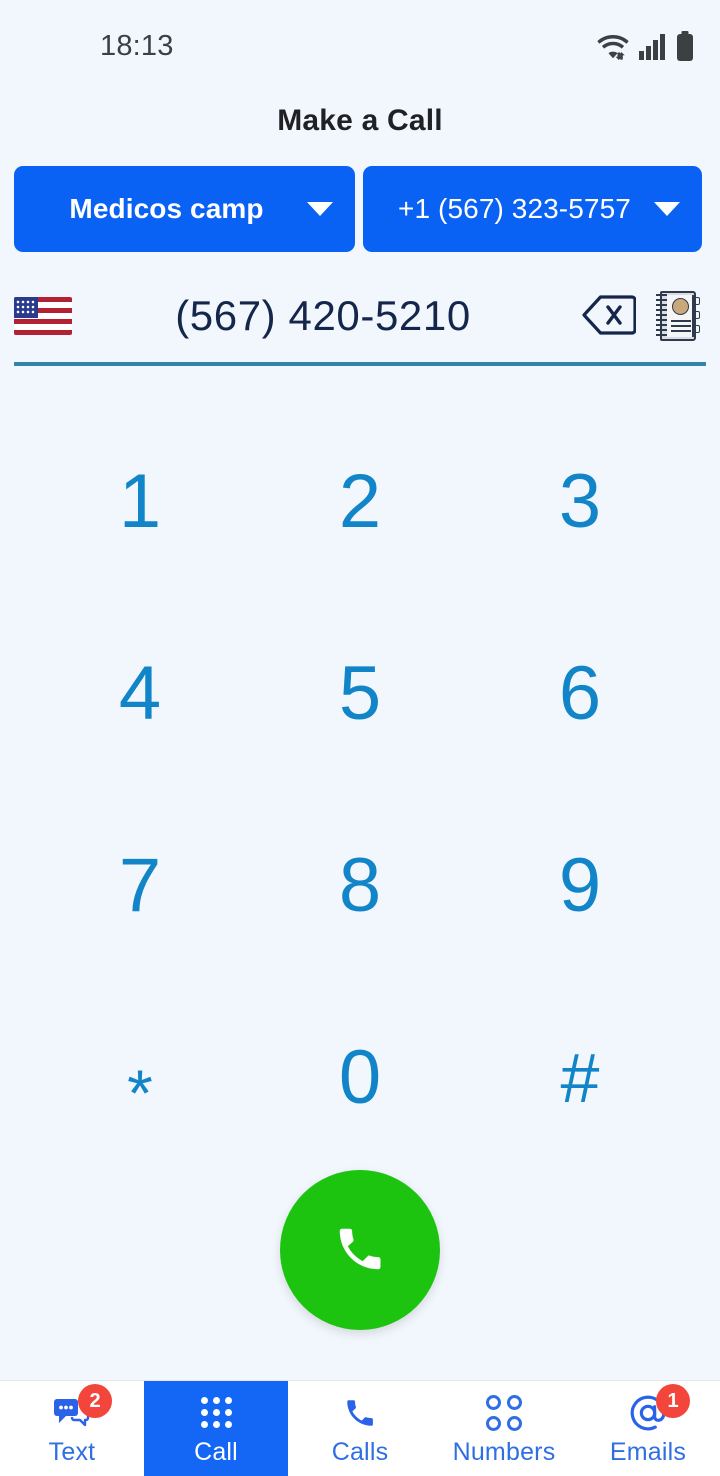  Describe the element at coordinates (140, 886) in the screenshot. I see `keypad-key-7: 7` at that location.